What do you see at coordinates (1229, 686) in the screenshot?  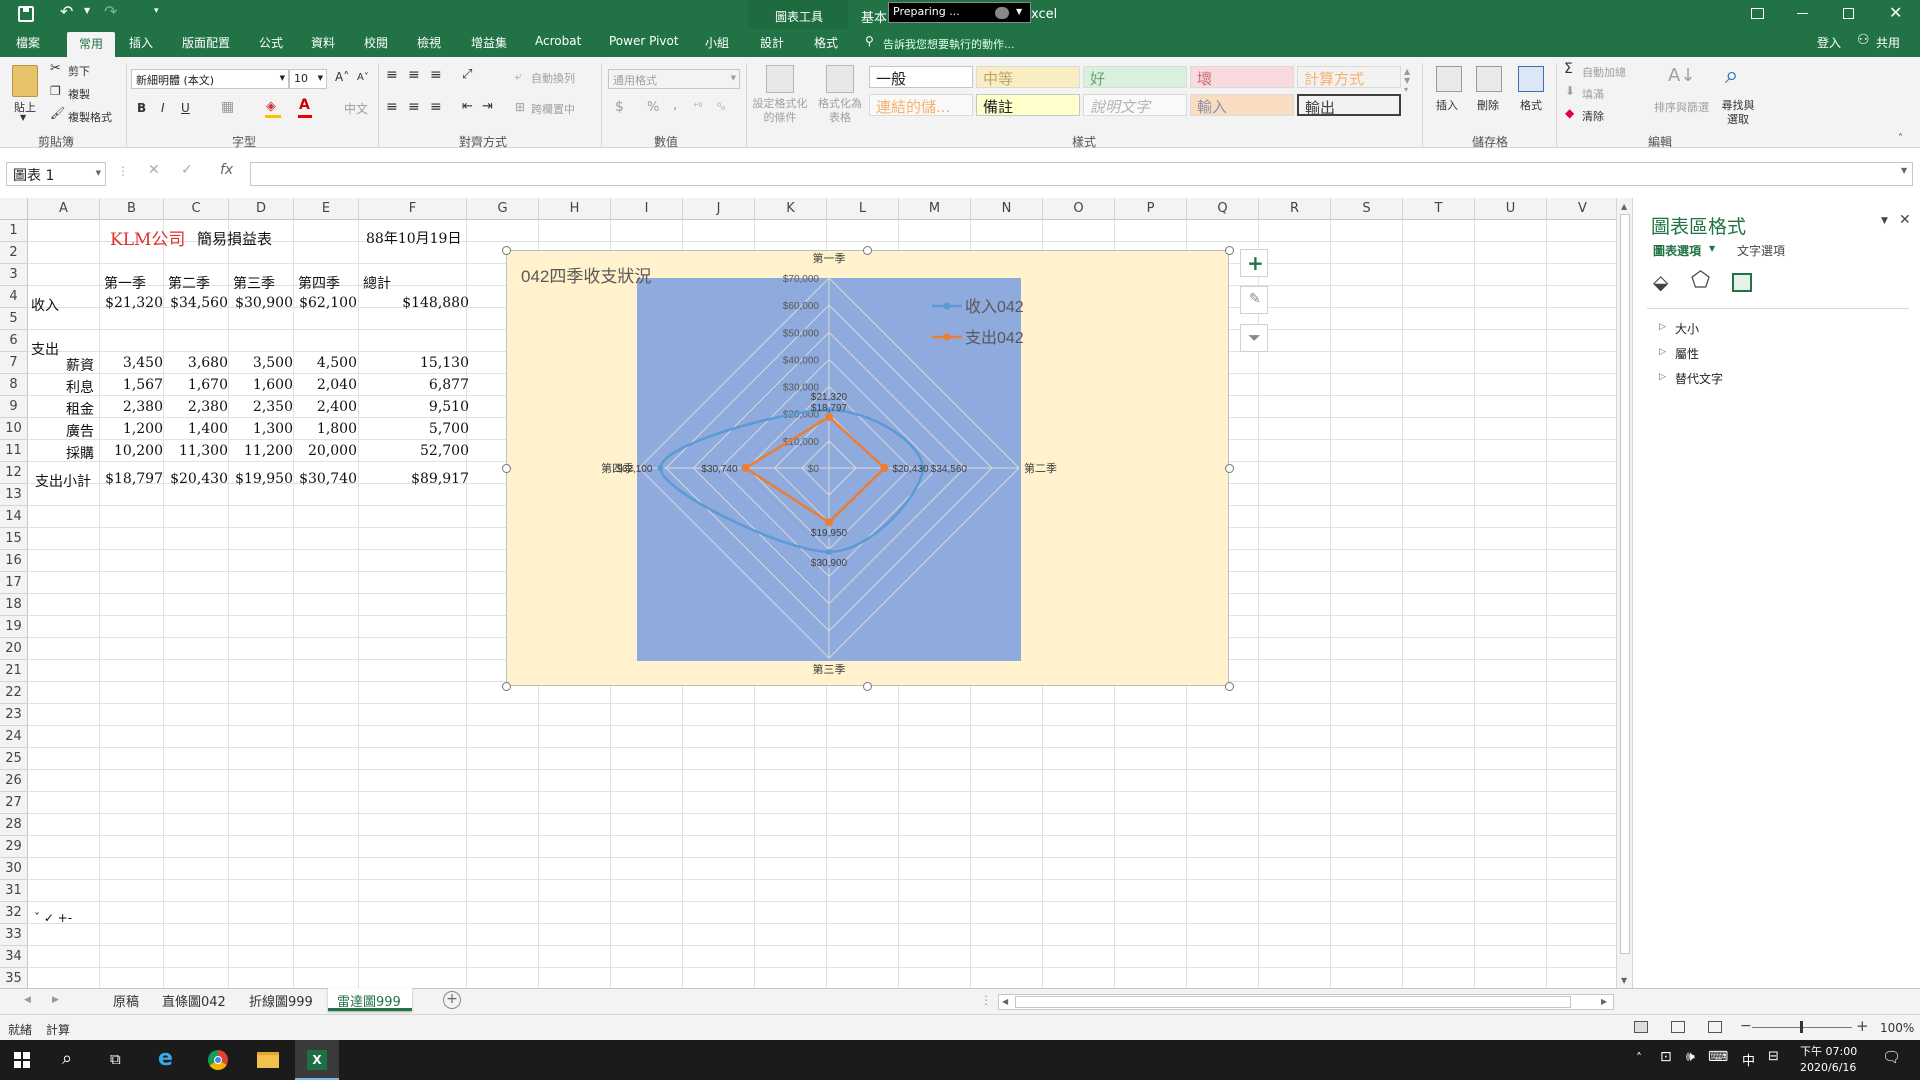 I see `resize-handle-se` at bounding box center [1229, 686].